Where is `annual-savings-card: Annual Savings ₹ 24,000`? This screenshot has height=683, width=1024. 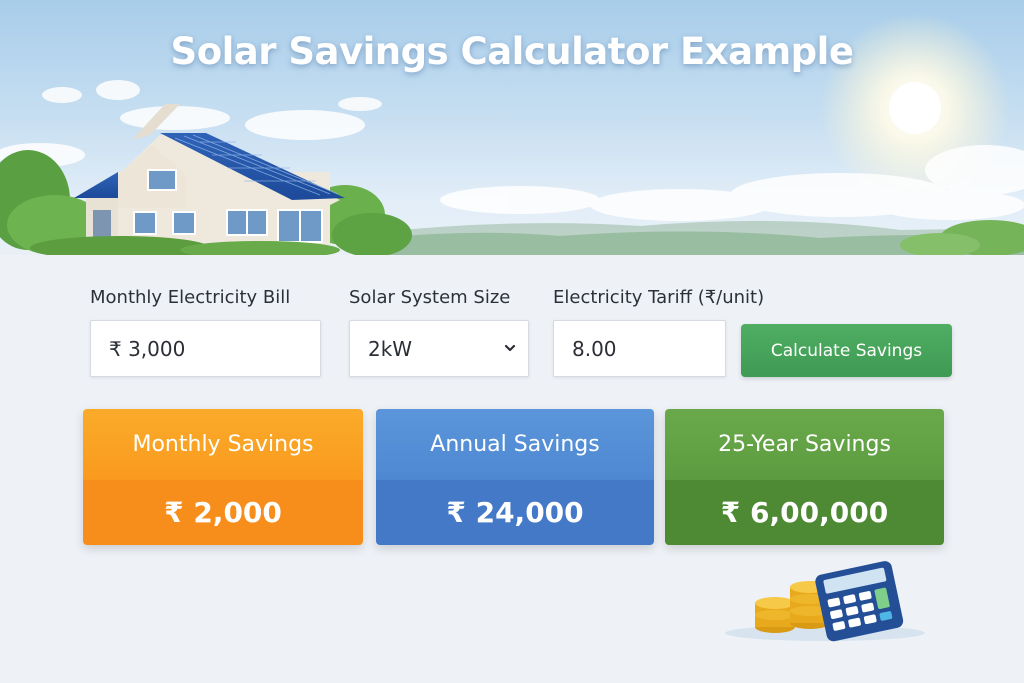 annual-savings-card: Annual Savings ₹ 24,000 is located at coordinates (515, 477).